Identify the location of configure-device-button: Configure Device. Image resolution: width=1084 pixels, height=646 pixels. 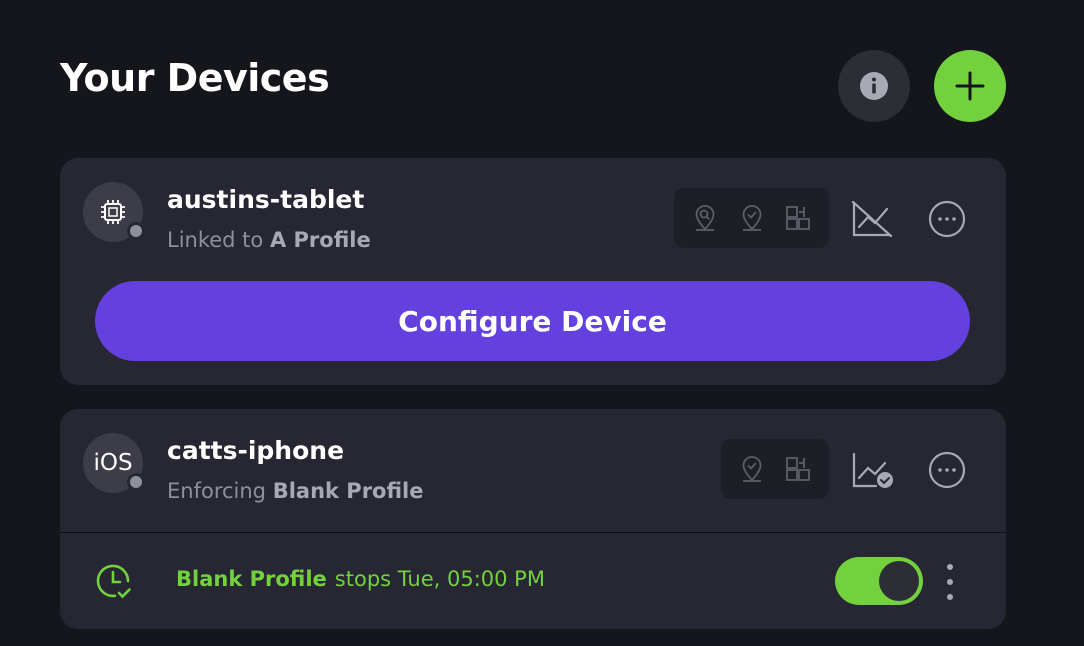
(532, 321).